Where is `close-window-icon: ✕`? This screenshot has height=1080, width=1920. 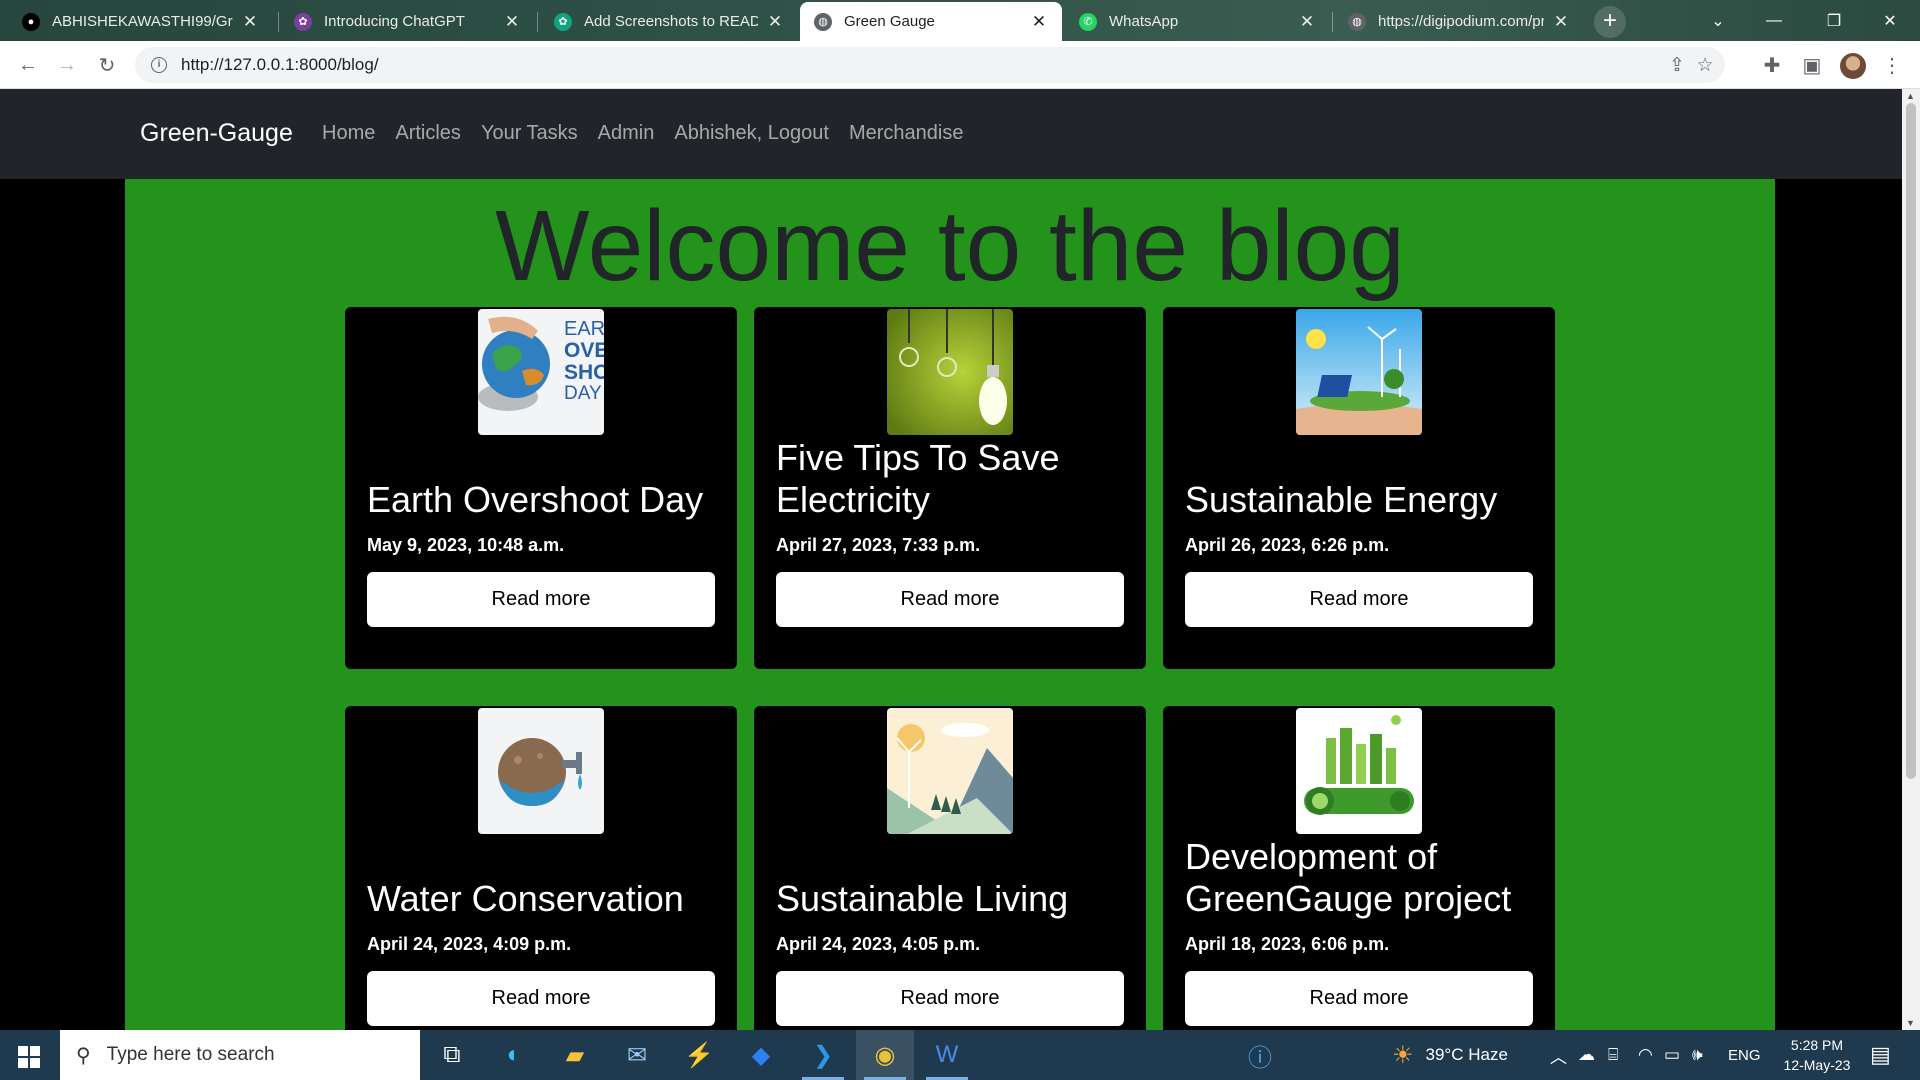 close-window-icon: ✕ is located at coordinates (1890, 20).